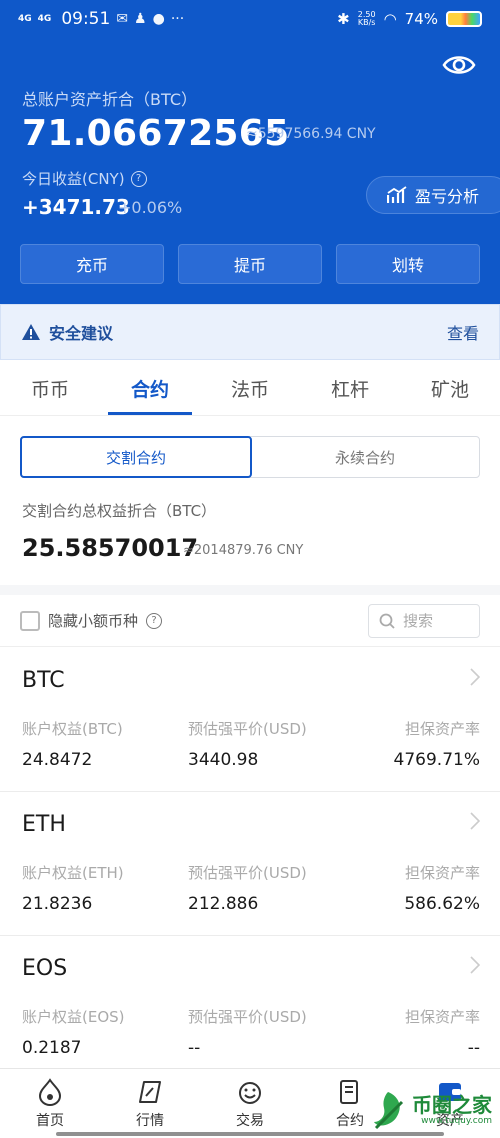  Describe the element at coordinates (44, 18) in the screenshot. I see `signal-icon-2: 4G` at that location.